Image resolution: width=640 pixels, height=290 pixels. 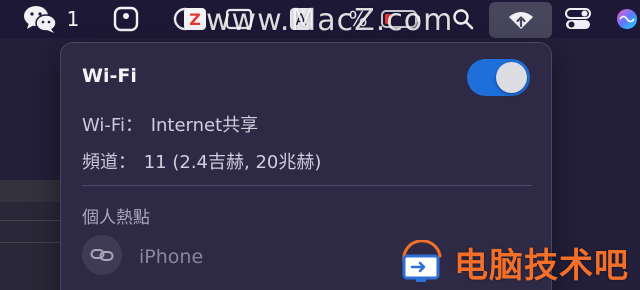 What do you see at coordinates (112, 125) in the screenshot?
I see `wifi-network-label: Wi-Fi：` at bounding box center [112, 125].